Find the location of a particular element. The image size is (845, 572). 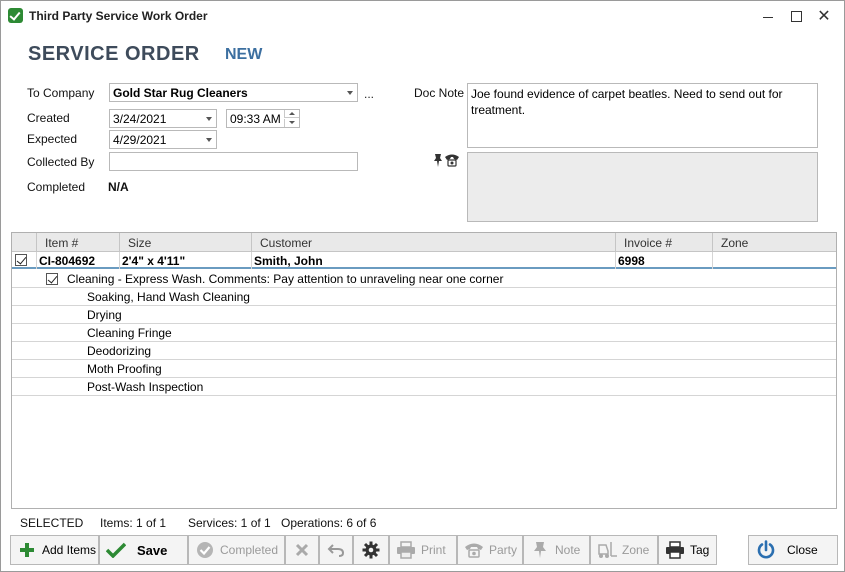

column-header-customer: Customer is located at coordinates (286, 243).